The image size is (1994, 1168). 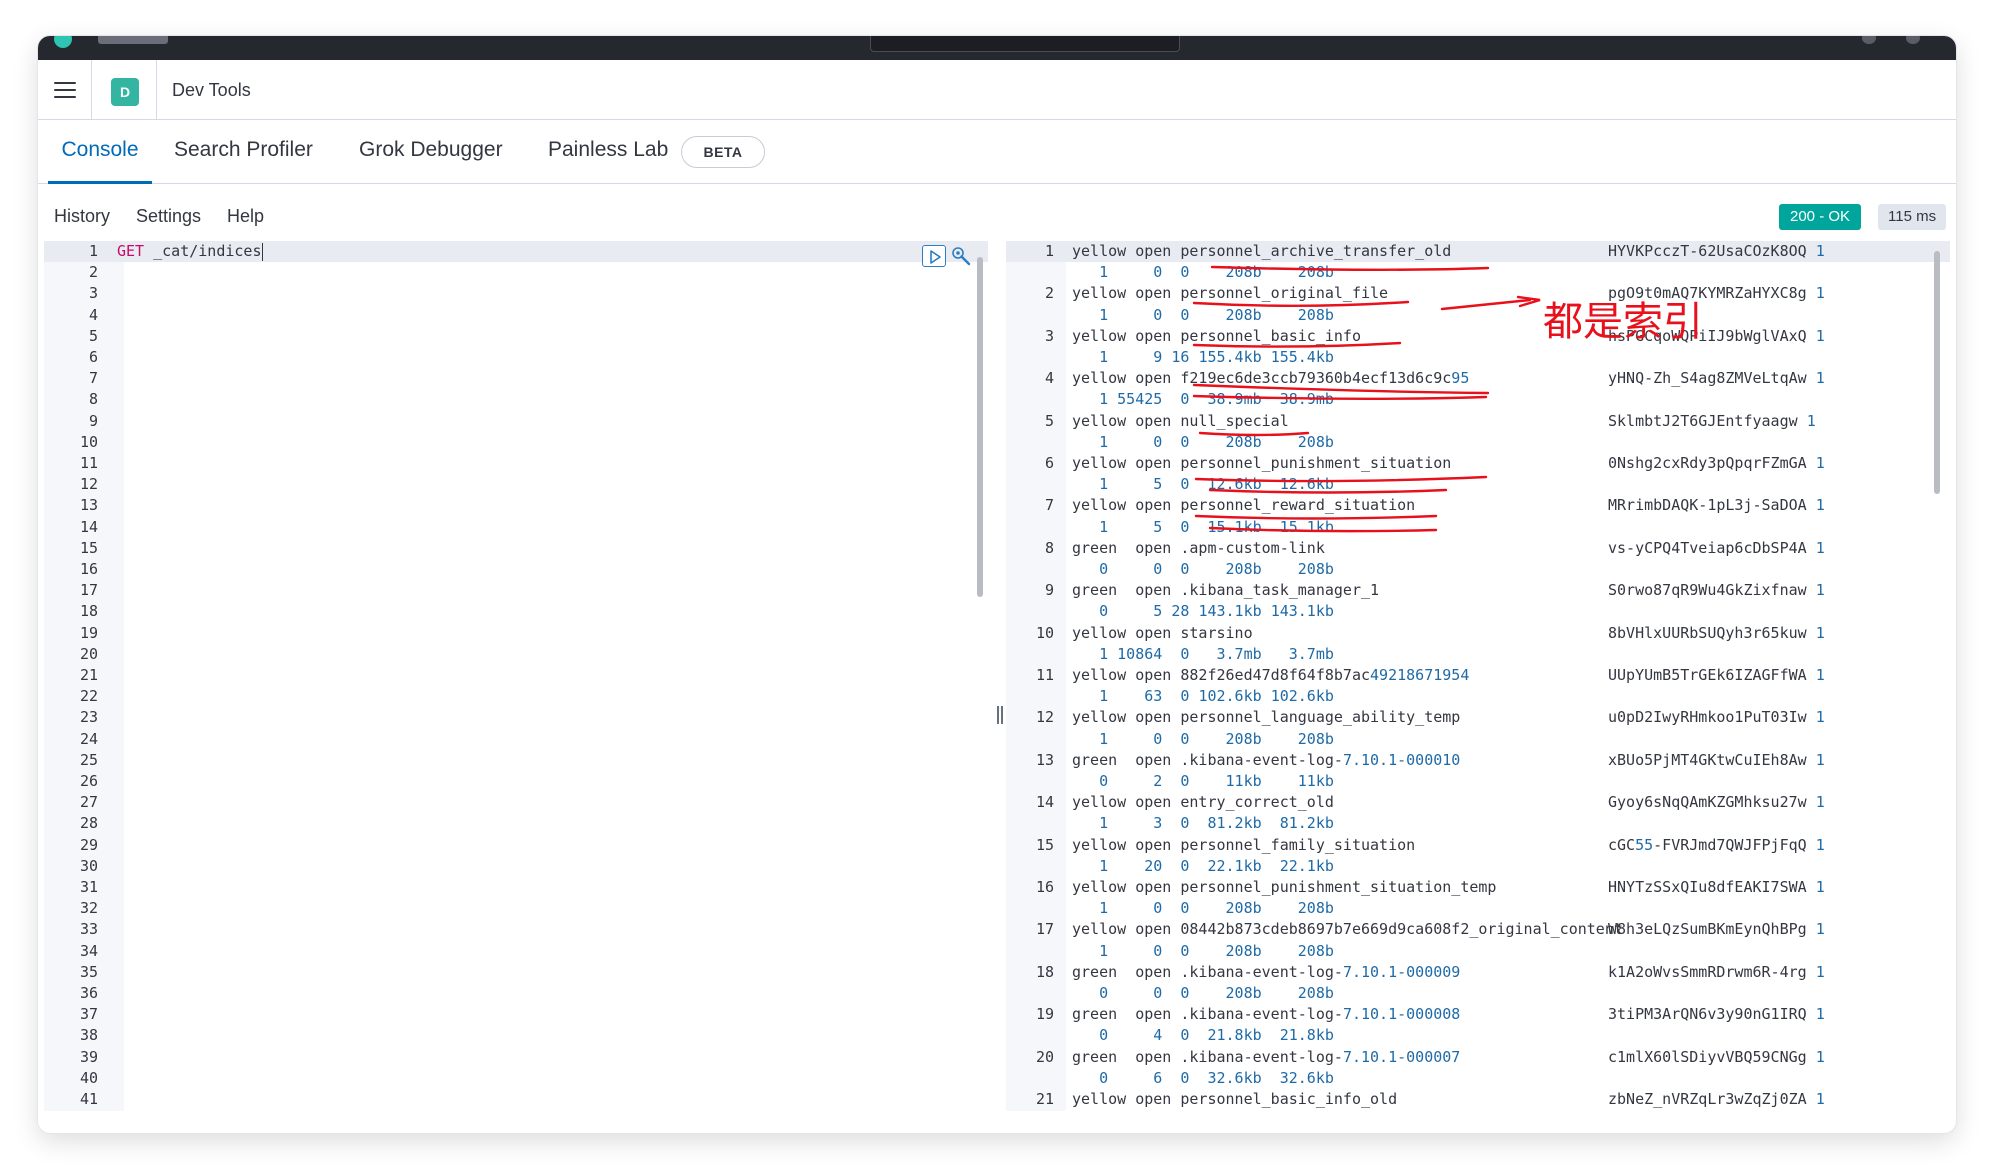 What do you see at coordinates (1937, 372) in the screenshot?
I see `output-scrollbar` at bounding box center [1937, 372].